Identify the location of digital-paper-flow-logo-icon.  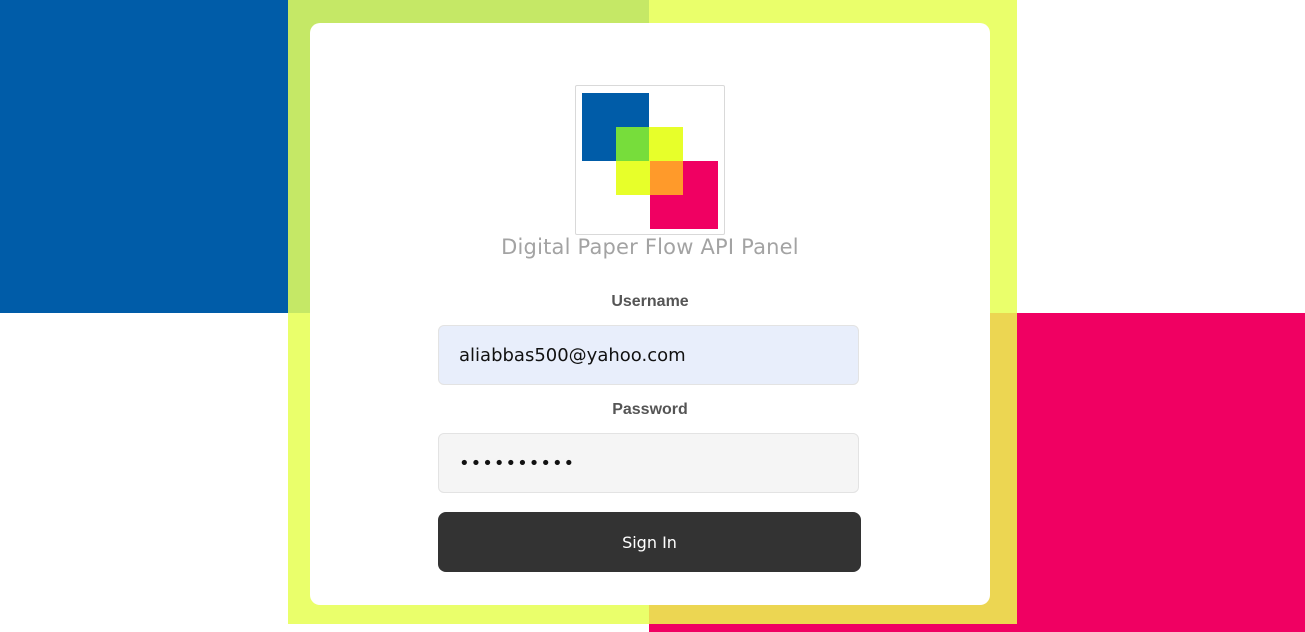
(650, 161).